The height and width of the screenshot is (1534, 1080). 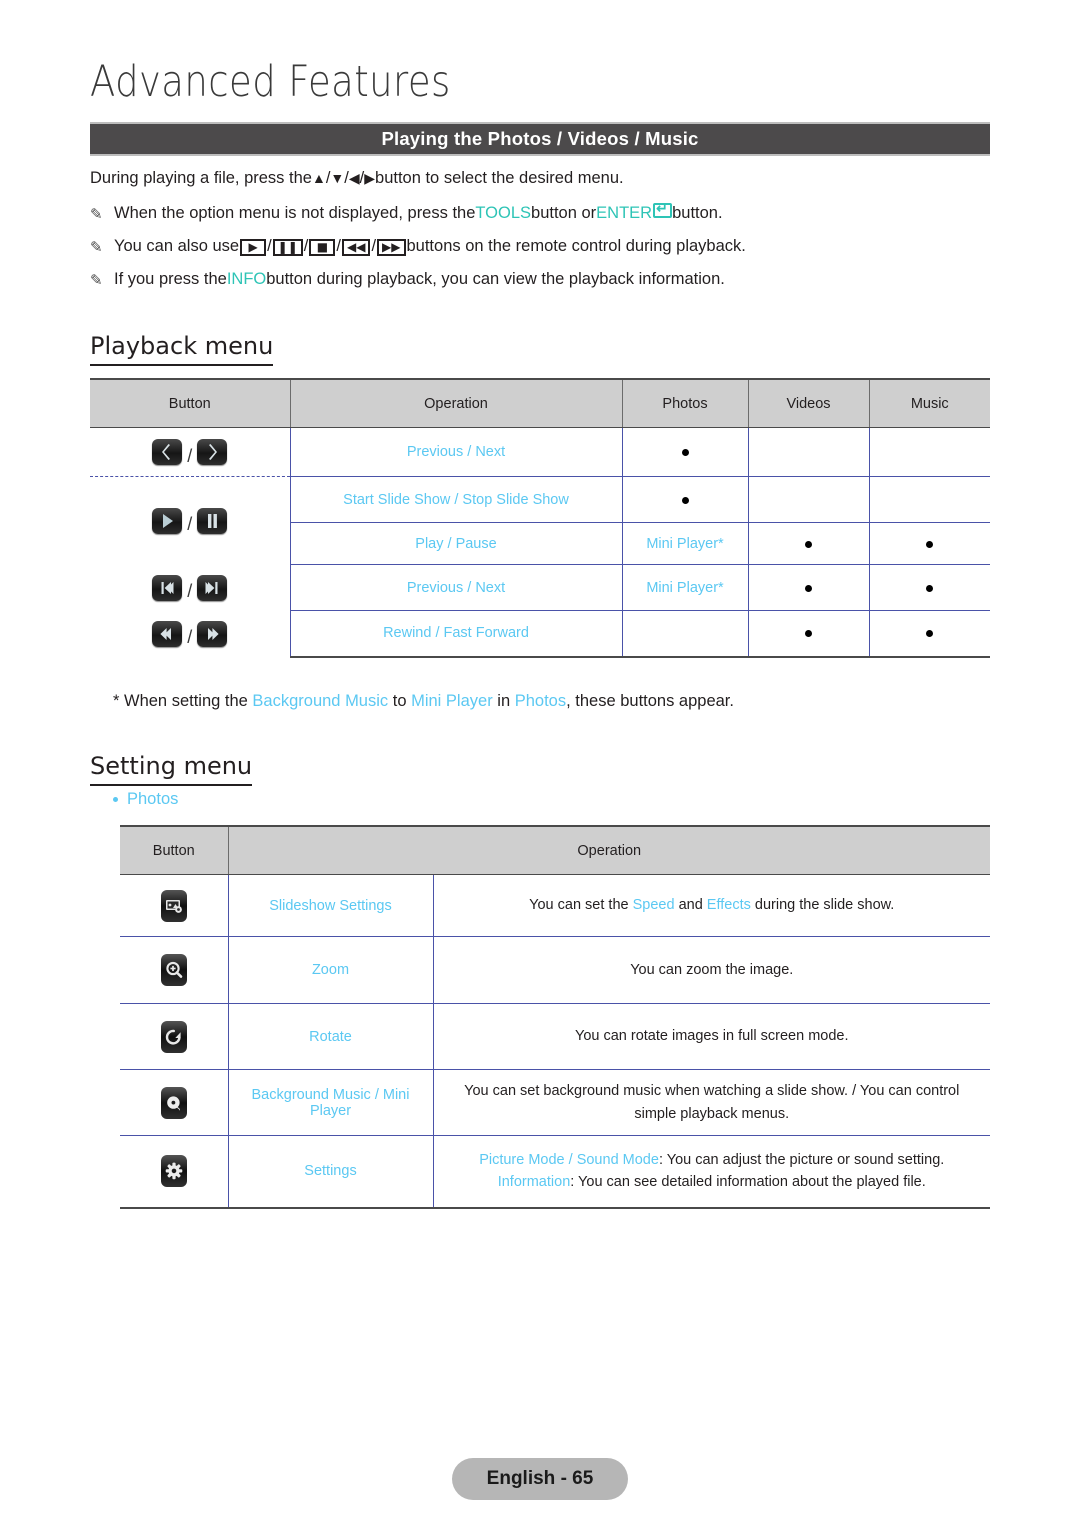 What do you see at coordinates (663, 209) in the screenshot?
I see `enter-return-icon` at bounding box center [663, 209].